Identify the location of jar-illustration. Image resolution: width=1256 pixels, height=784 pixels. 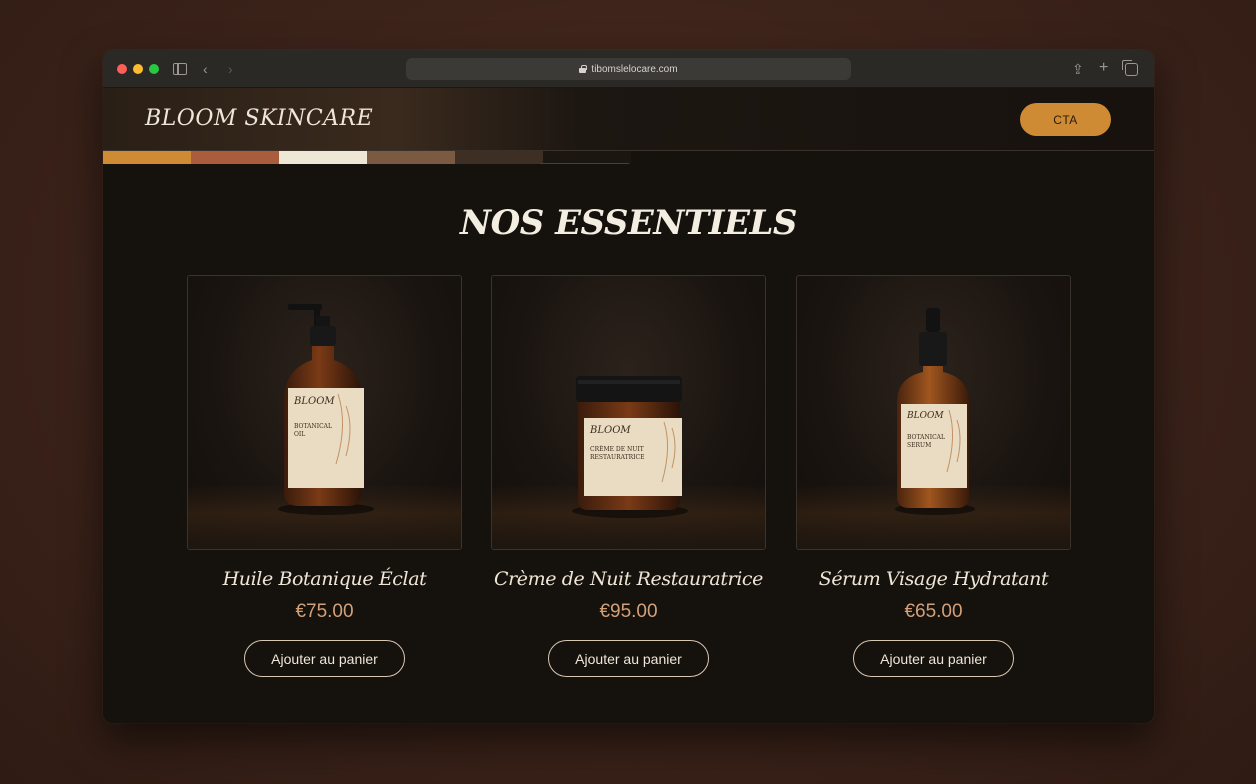
(630, 447).